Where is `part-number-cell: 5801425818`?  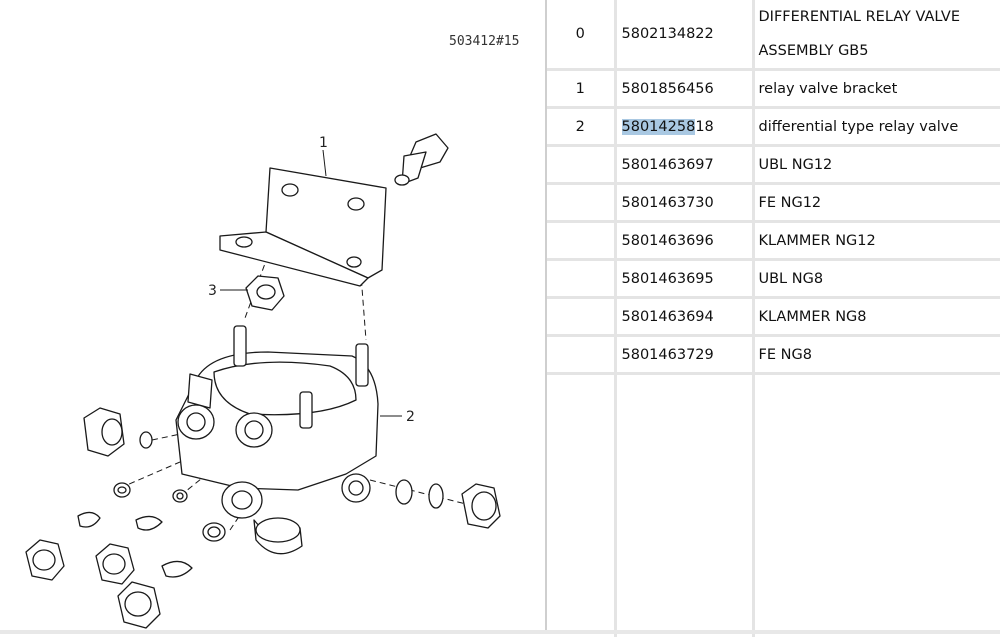 part-number-cell: 5801425818 is located at coordinates (684, 127).